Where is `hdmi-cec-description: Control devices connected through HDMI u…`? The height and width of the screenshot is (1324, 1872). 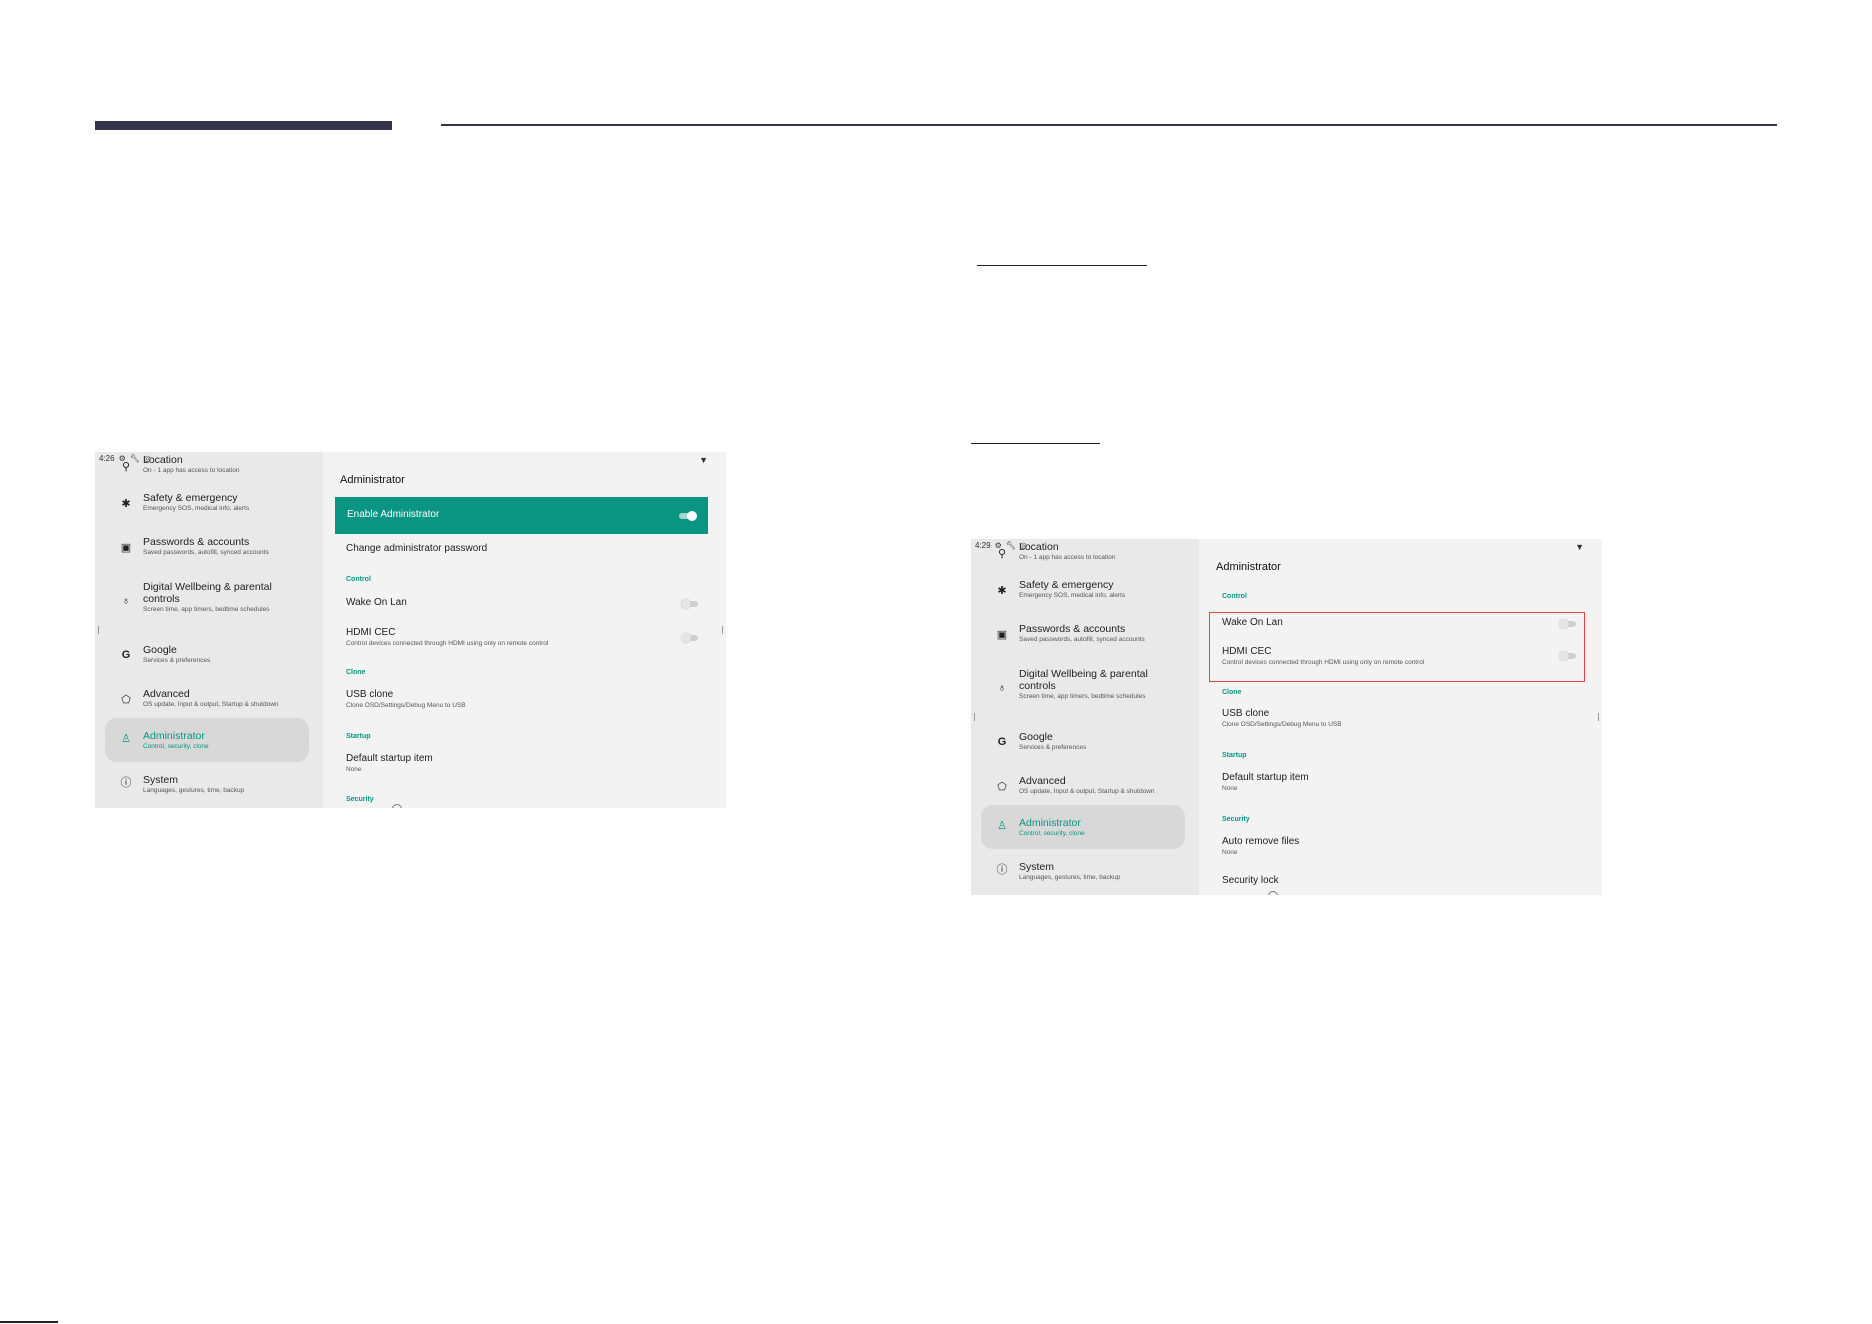
hdmi-cec-description: Control devices connected through HDMI u… is located at coordinates (1323, 662).